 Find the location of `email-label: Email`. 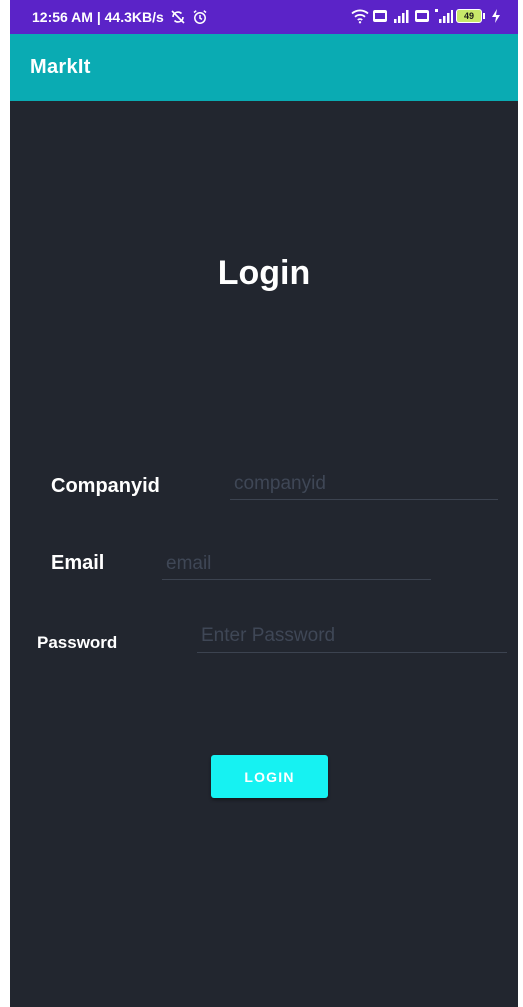

email-label: Email is located at coordinates (78, 563).